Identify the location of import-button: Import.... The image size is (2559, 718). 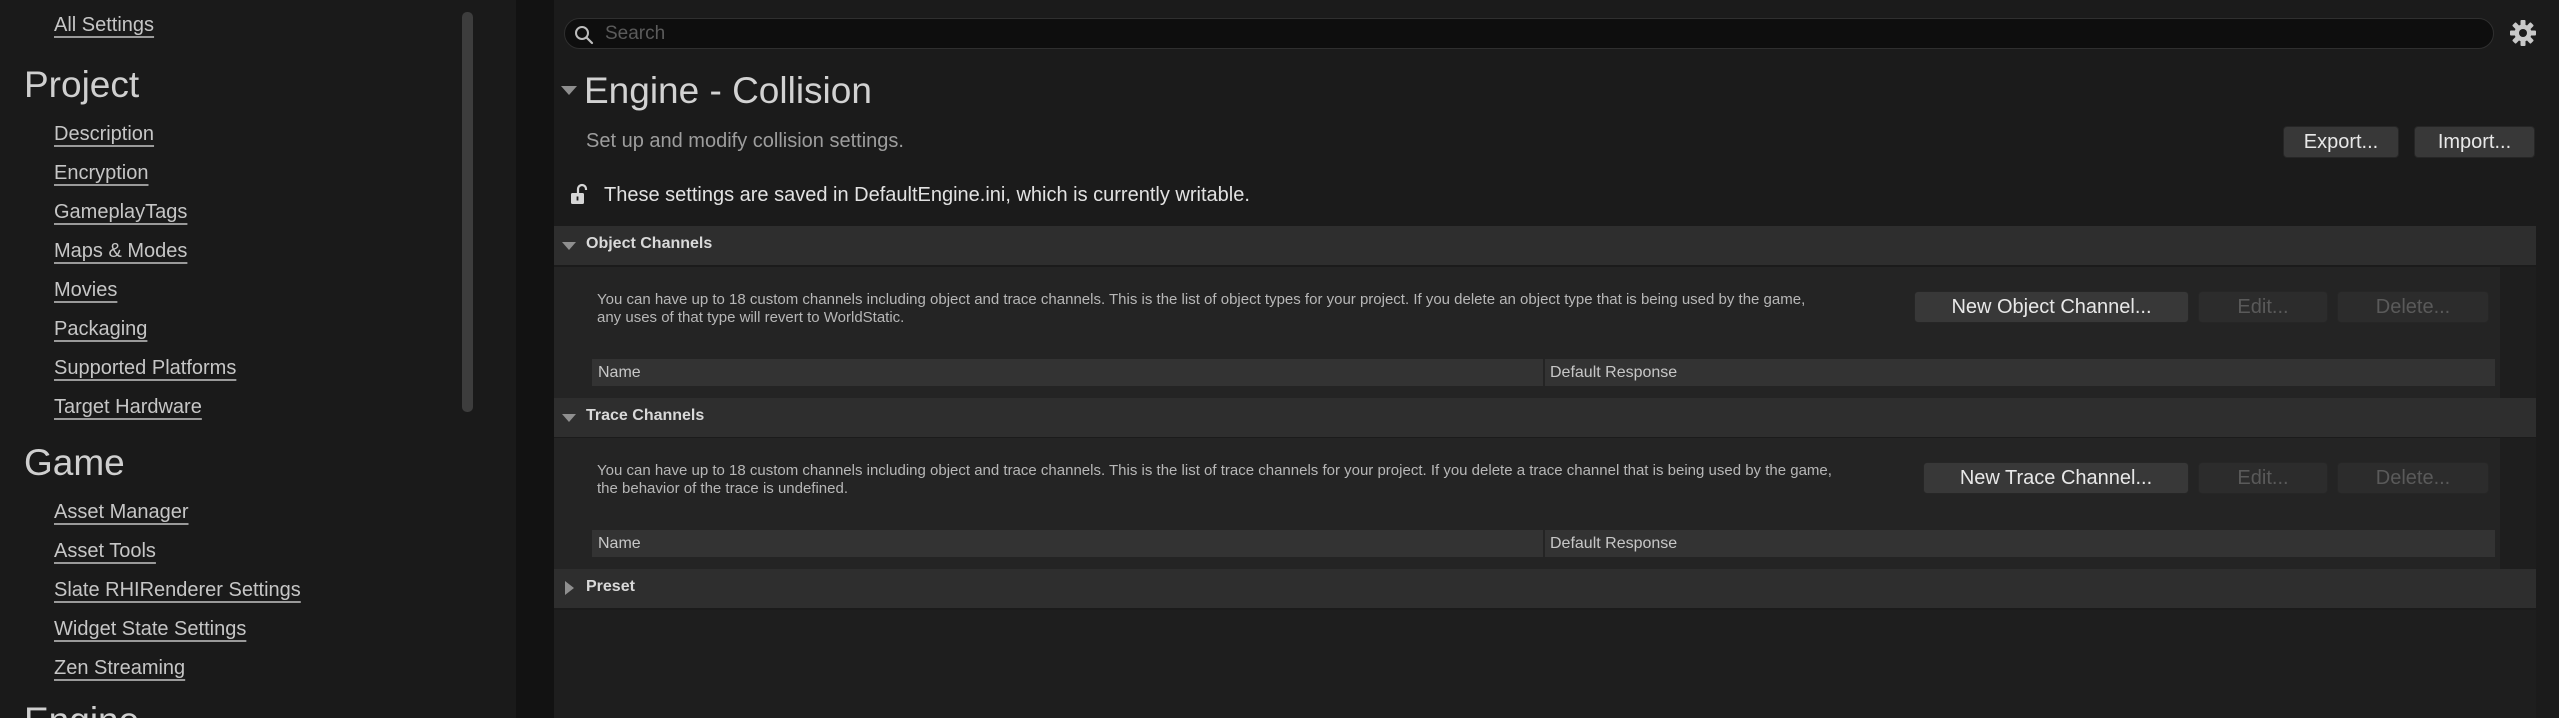
(2474, 142).